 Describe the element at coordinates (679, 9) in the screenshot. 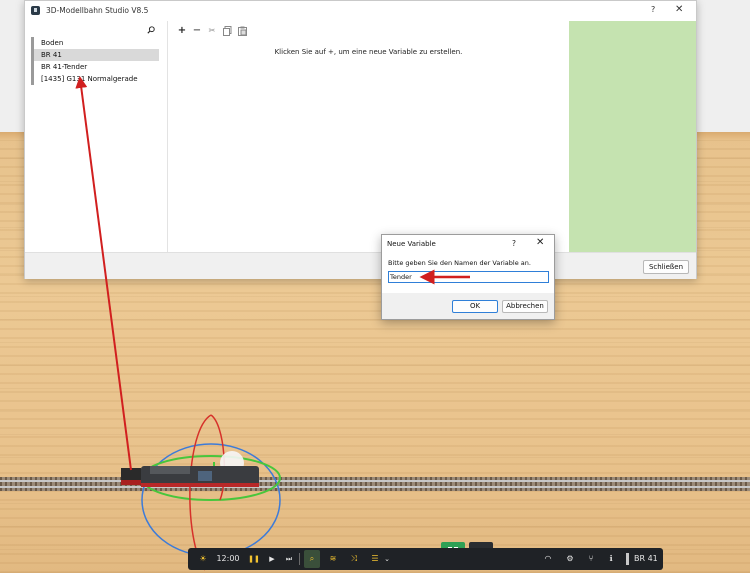

I see `close-icon: ✕` at that location.